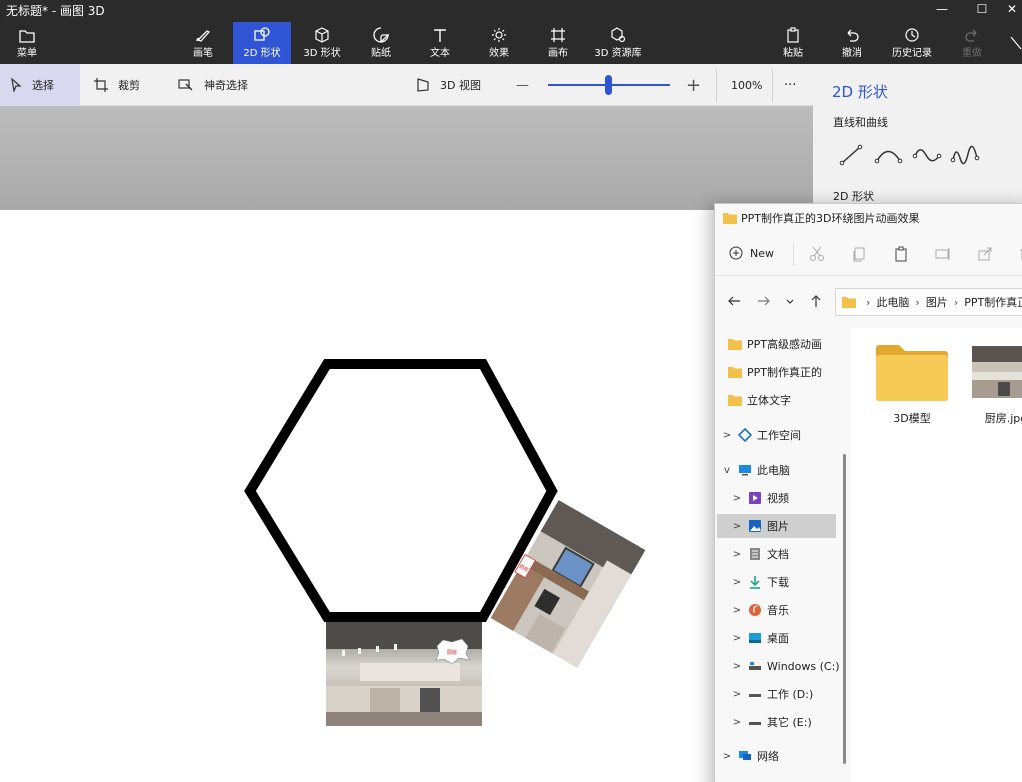 This screenshot has width=1022, height=782. I want to click on tree-item-label: 文档, so click(778, 554).